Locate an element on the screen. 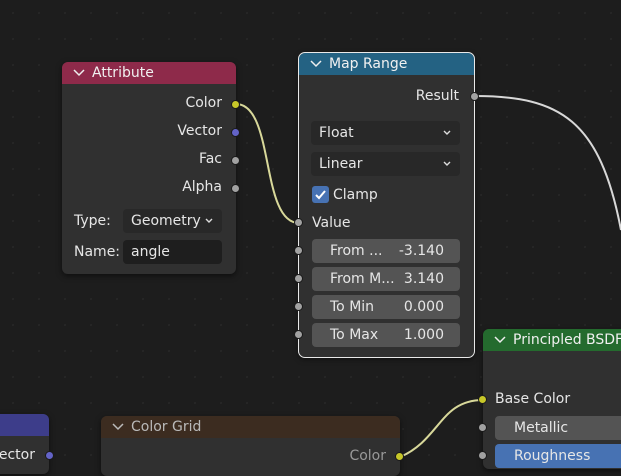 The height and width of the screenshot is (476, 621). vector-node-header is located at coordinates (24, 425).